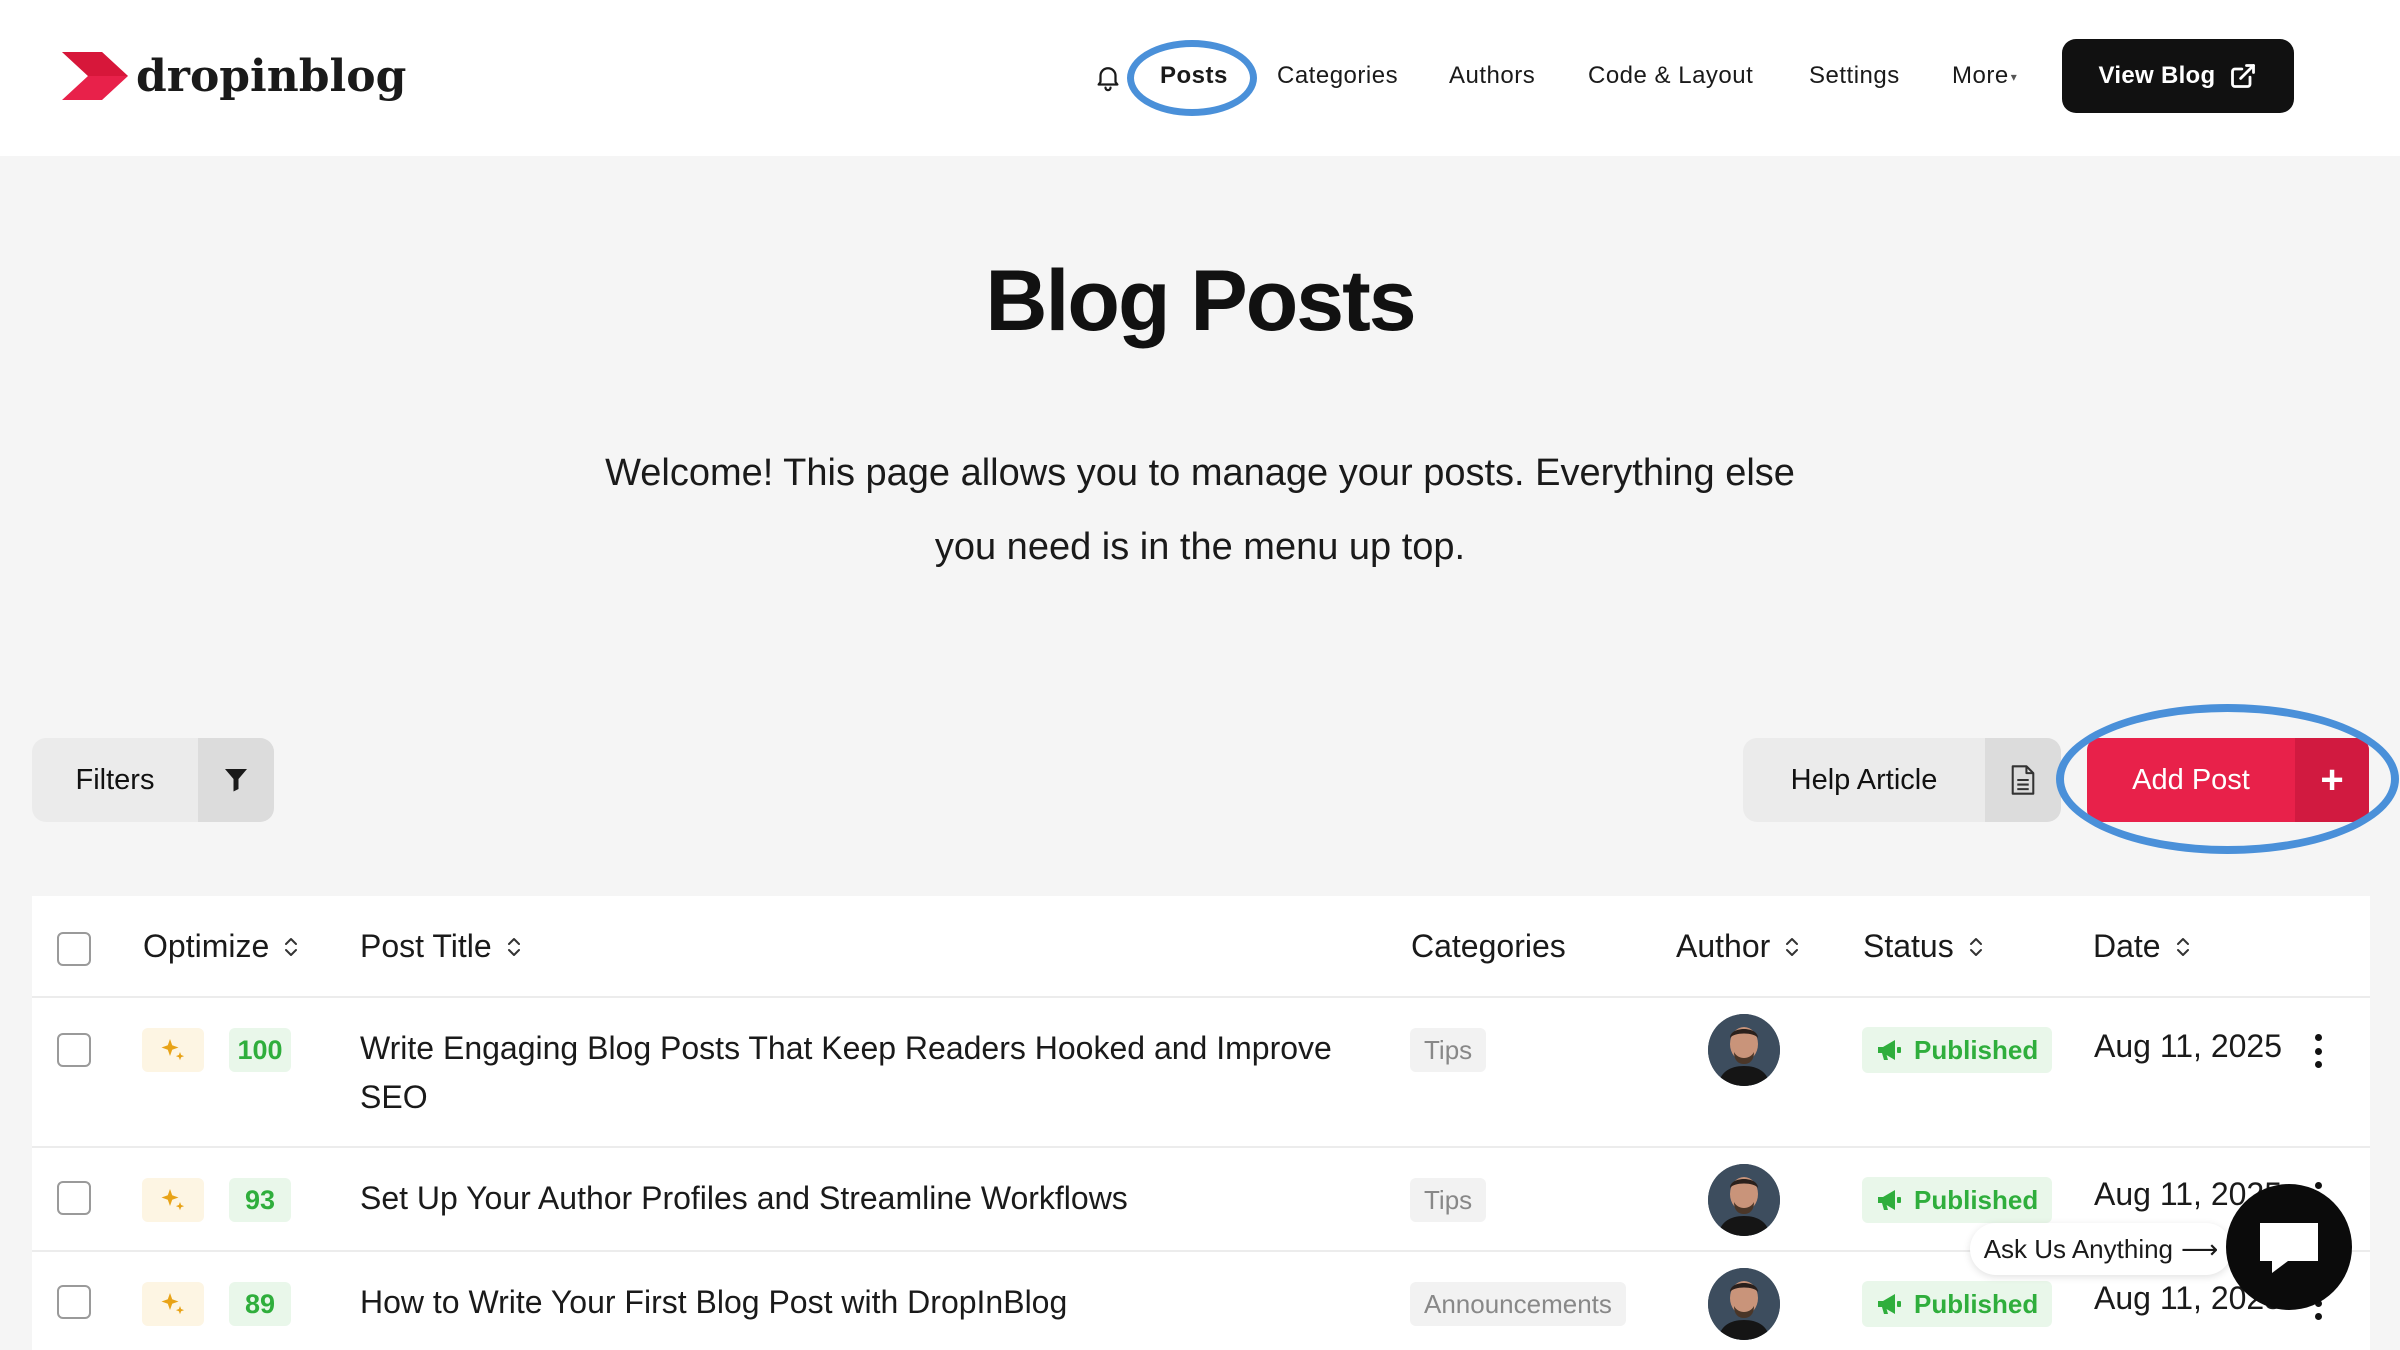 This screenshot has height=1350, width=2400. I want to click on optimize-score: 93, so click(260, 1200).